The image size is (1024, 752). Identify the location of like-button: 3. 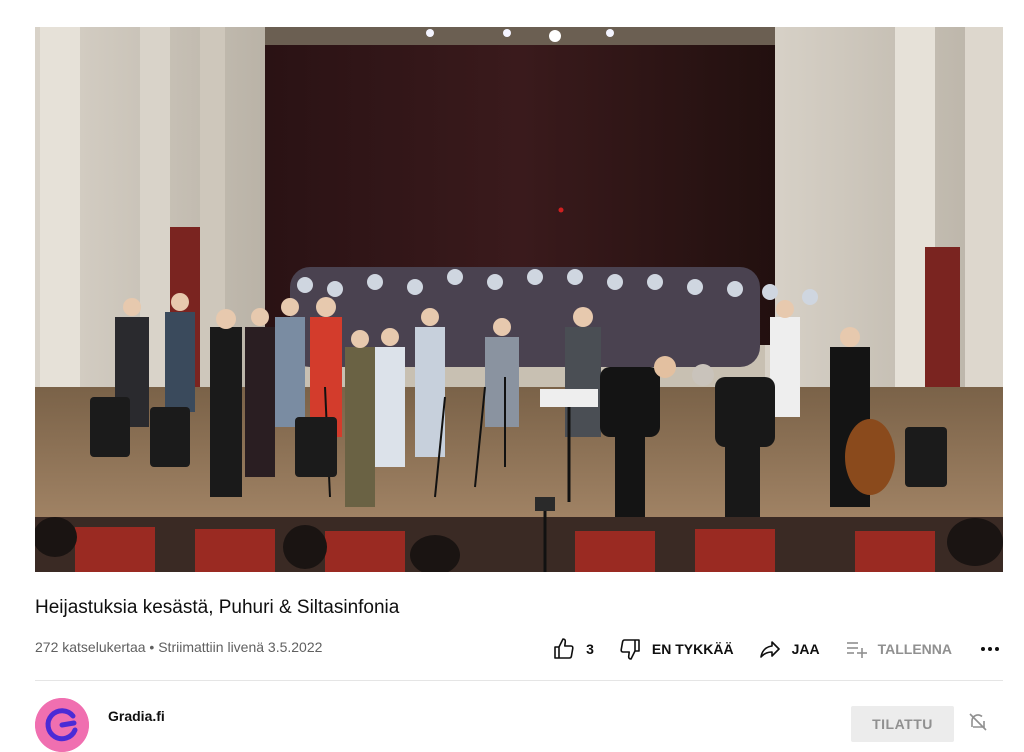
(573, 649).